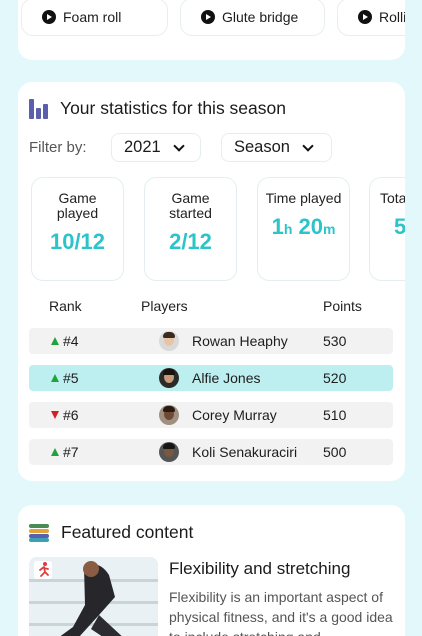  What do you see at coordinates (329, 229) in the screenshot?
I see `stat-minutes-unit: m` at bounding box center [329, 229].